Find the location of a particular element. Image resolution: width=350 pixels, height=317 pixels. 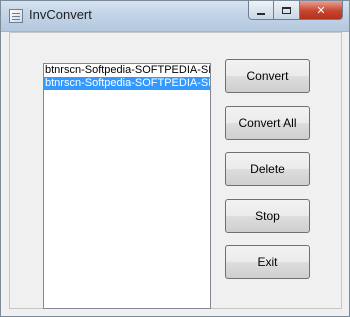

convert-all-button: Convert All is located at coordinates (267, 123).